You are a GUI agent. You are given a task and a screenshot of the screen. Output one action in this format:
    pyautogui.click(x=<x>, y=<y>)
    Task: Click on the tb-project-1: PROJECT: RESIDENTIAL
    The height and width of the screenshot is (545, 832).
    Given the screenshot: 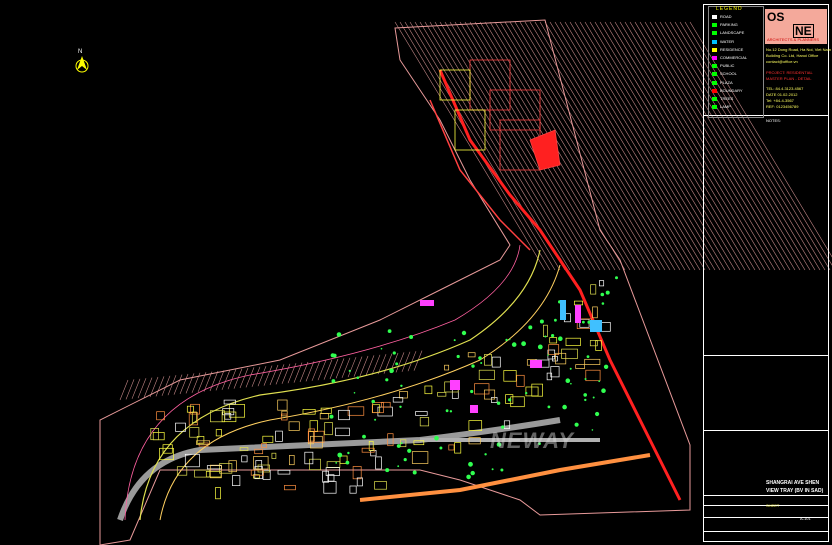 What is the action you would take?
    pyautogui.click(x=789, y=72)
    